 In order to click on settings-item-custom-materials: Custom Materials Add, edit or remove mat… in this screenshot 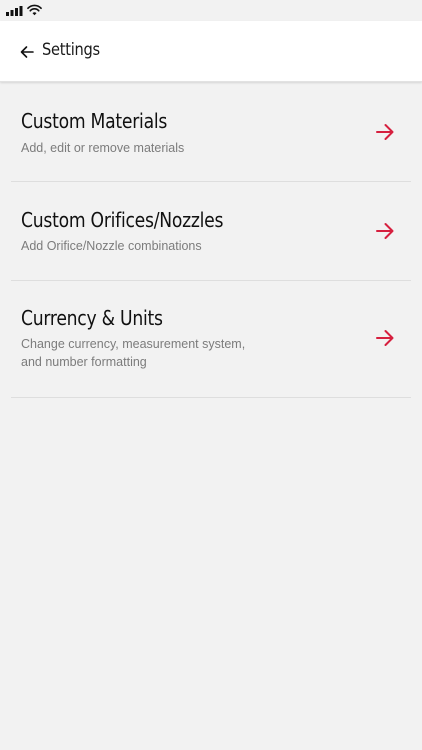, I will do `click(211, 132)`.